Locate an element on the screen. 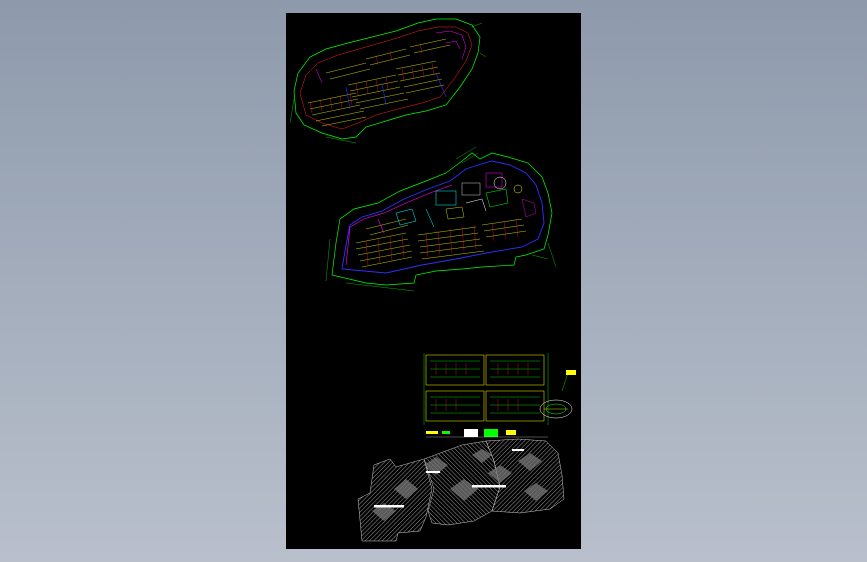  top-plan-parking-rows is located at coordinates (379, 82).